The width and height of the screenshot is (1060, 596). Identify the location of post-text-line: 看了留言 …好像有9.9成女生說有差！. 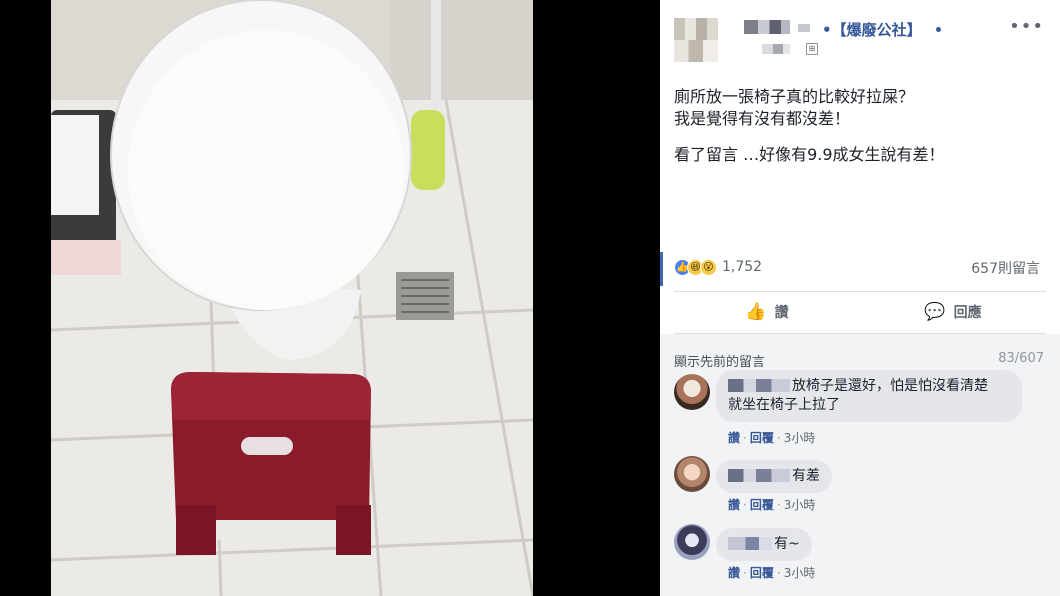
(809, 154).